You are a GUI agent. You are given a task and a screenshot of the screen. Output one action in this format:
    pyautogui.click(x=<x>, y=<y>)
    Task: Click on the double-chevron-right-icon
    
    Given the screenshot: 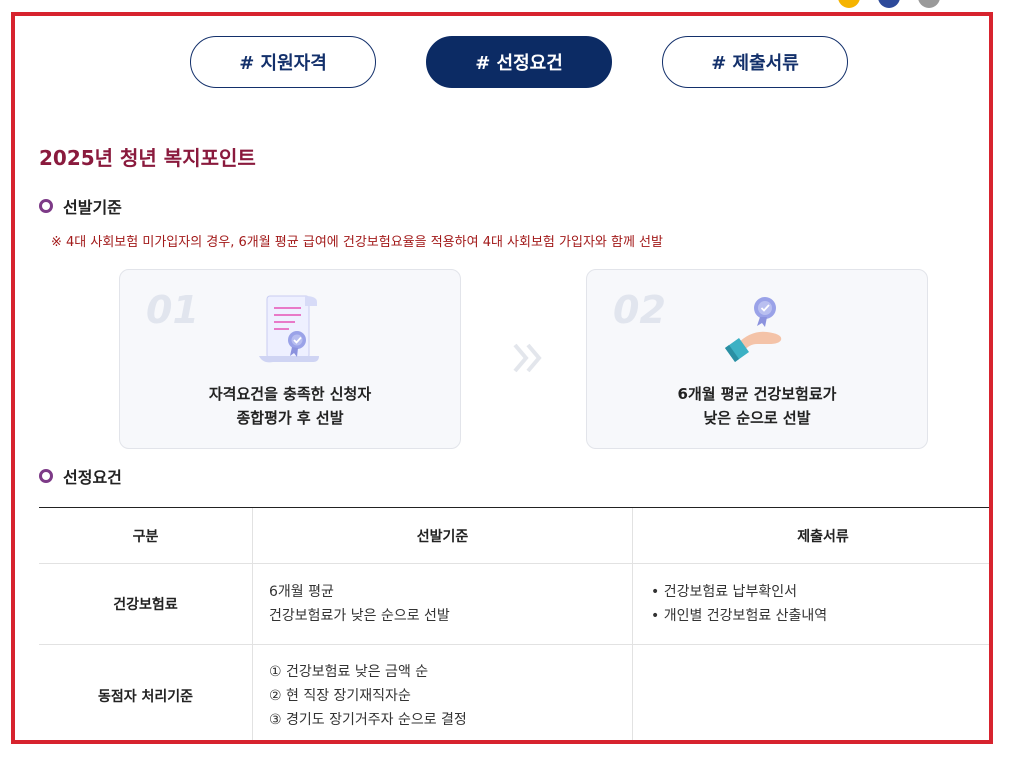 What is the action you would take?
    pyautogui.click(x=528, y=360)
    